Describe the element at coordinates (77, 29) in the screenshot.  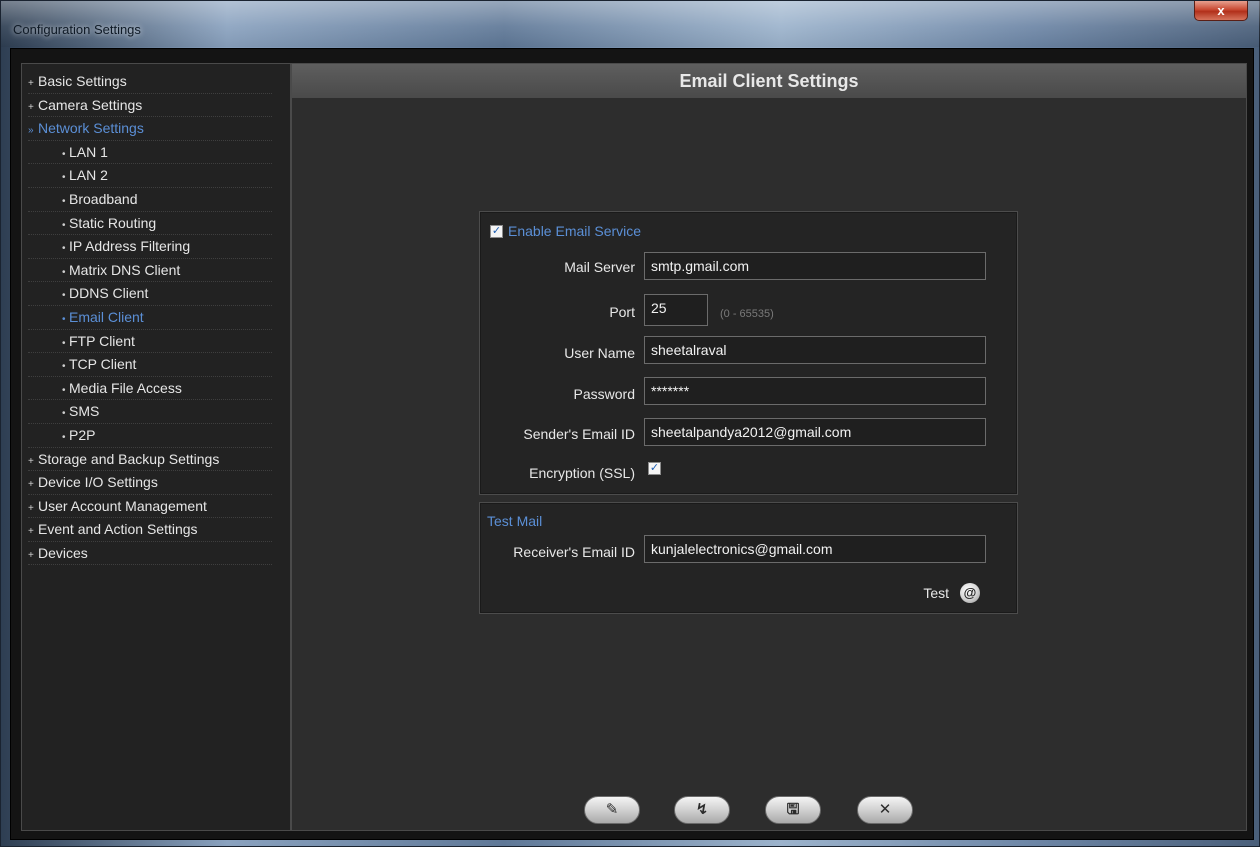
I see `window-title: Configuration Settings` at that location.